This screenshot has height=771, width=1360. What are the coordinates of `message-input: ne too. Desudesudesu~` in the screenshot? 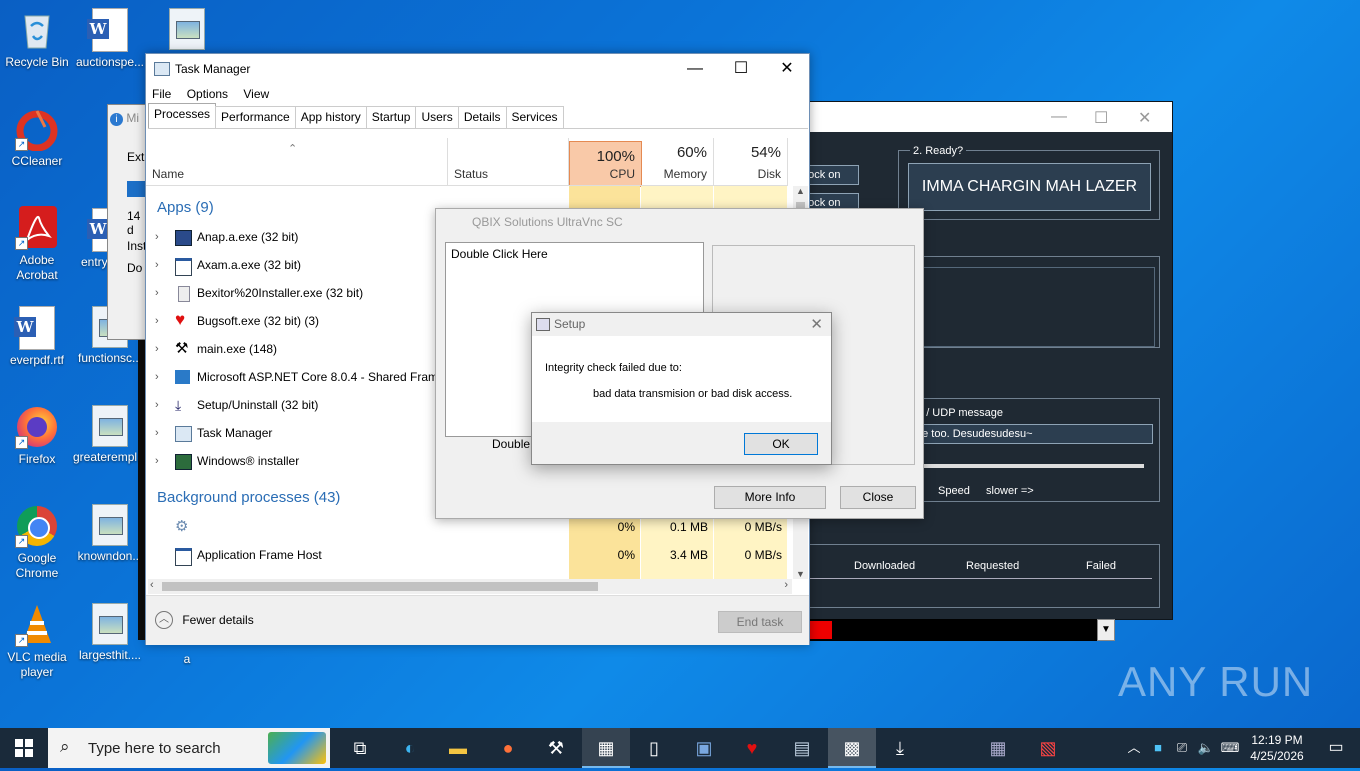 It's located at (1032, 434).